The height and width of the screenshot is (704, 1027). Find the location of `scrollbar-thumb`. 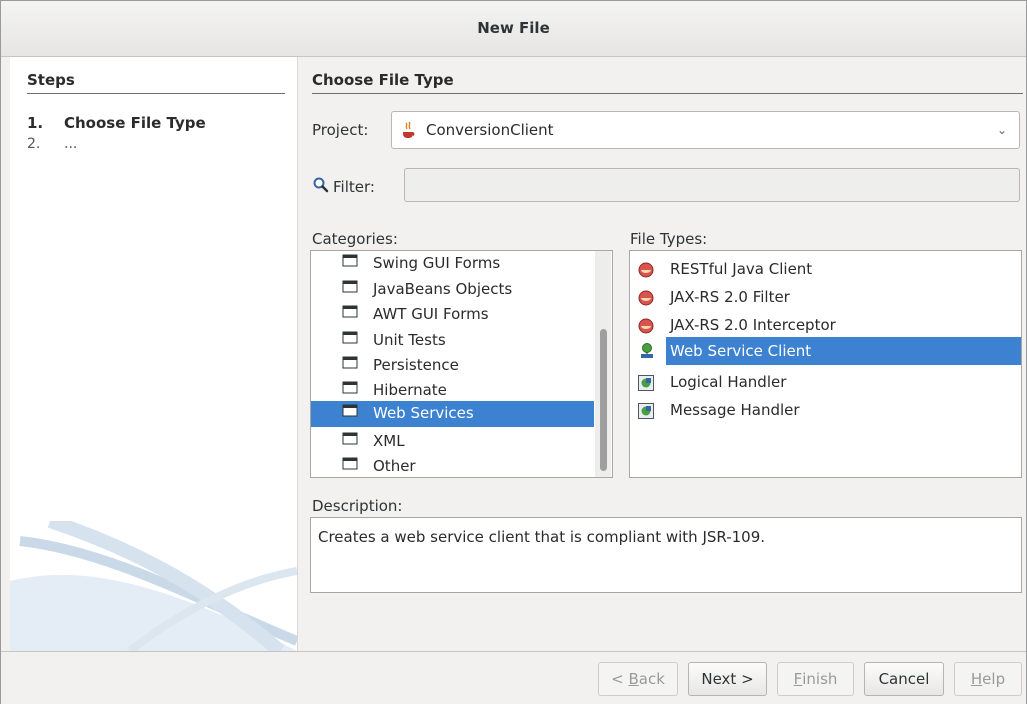

scrollbar-thumb is located at coordinates (603, 400).